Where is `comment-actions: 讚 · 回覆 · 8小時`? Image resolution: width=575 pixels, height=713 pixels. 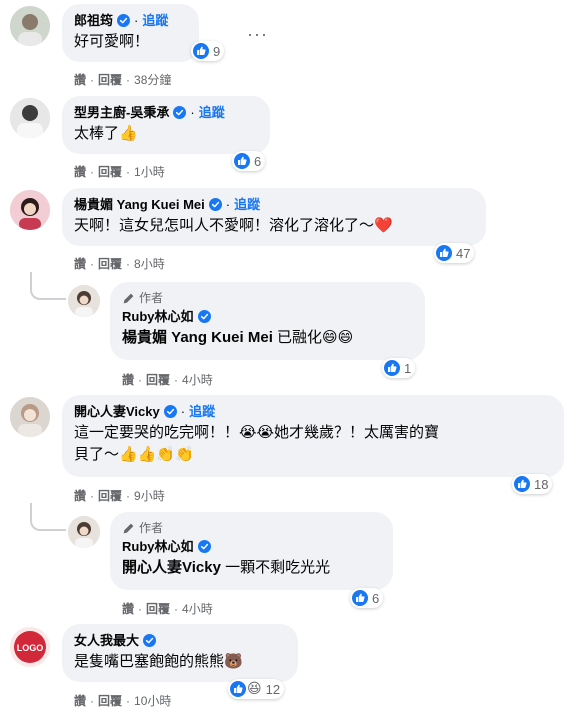 comment-actions: 讚 · 回覆 · 8小時 is located at coordinates (119, 264).